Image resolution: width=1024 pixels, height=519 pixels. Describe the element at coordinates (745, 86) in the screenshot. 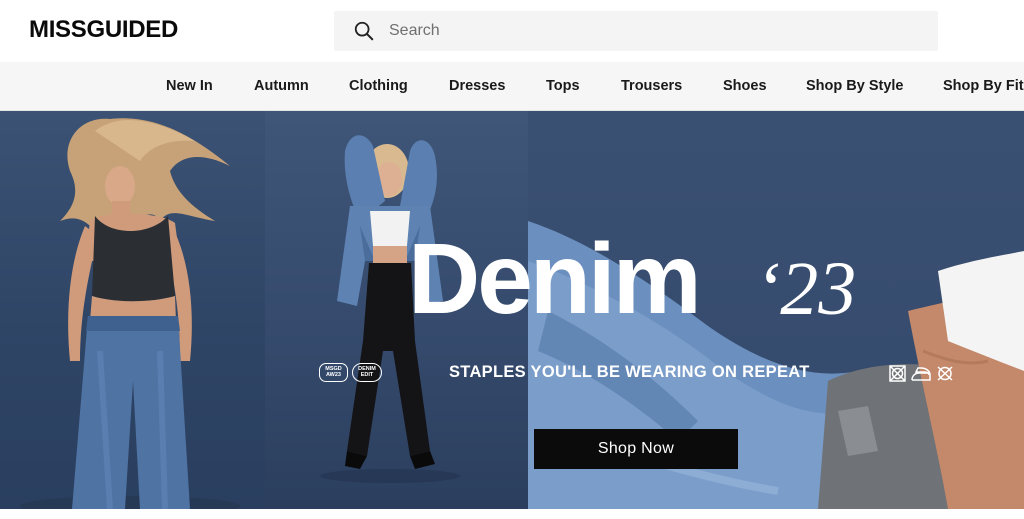

I see `nav-item-shoes: Shoes` at that location.